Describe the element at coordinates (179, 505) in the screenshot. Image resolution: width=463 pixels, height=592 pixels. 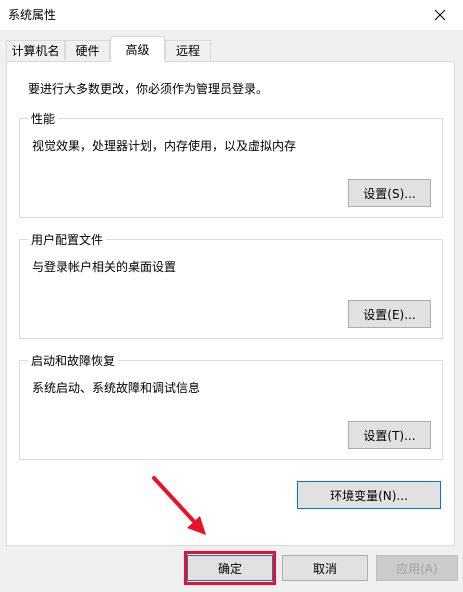
I see `annotation-arrow-icon` at that location.